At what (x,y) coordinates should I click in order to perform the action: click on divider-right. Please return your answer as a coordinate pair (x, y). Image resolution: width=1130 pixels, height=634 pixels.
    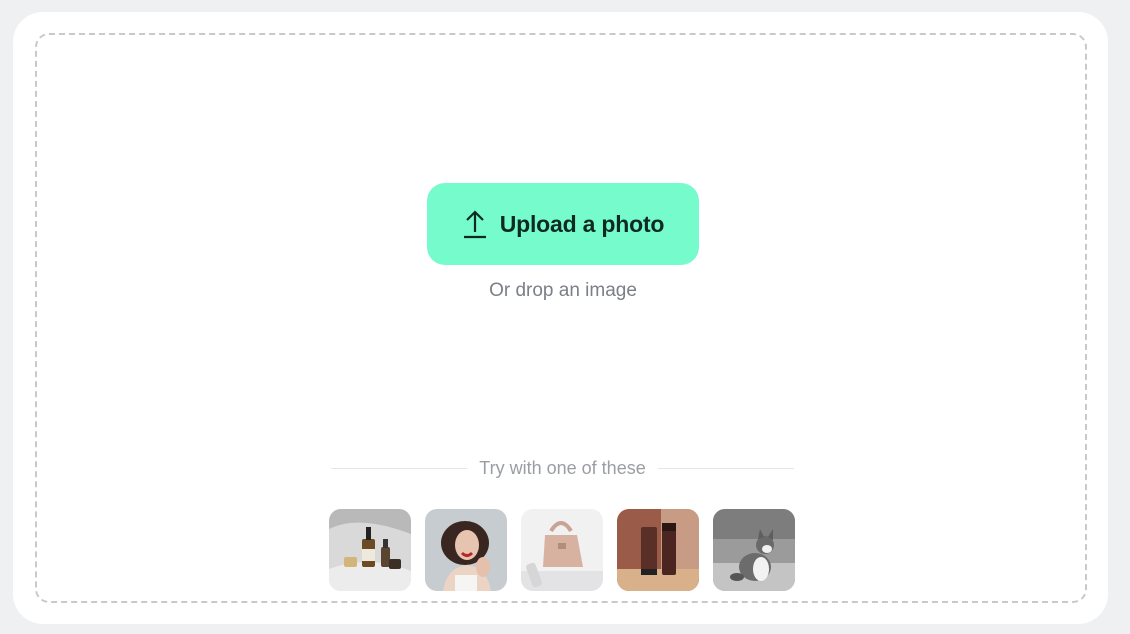
    Looking at the image, I should click on (726, 468).